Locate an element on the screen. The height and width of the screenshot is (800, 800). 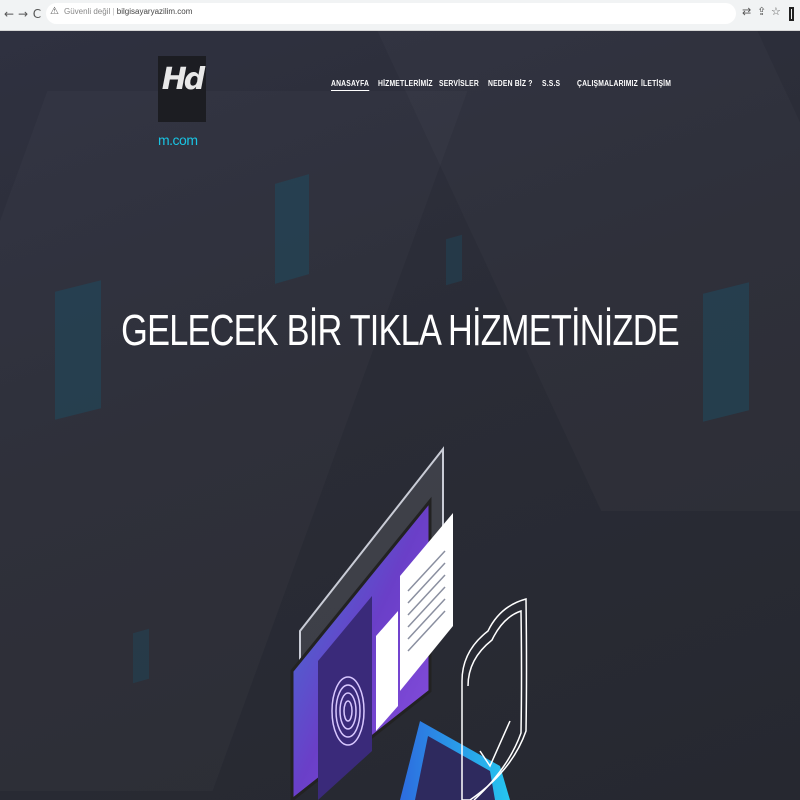
back-icon: ← is located at coordinates (9, 14).